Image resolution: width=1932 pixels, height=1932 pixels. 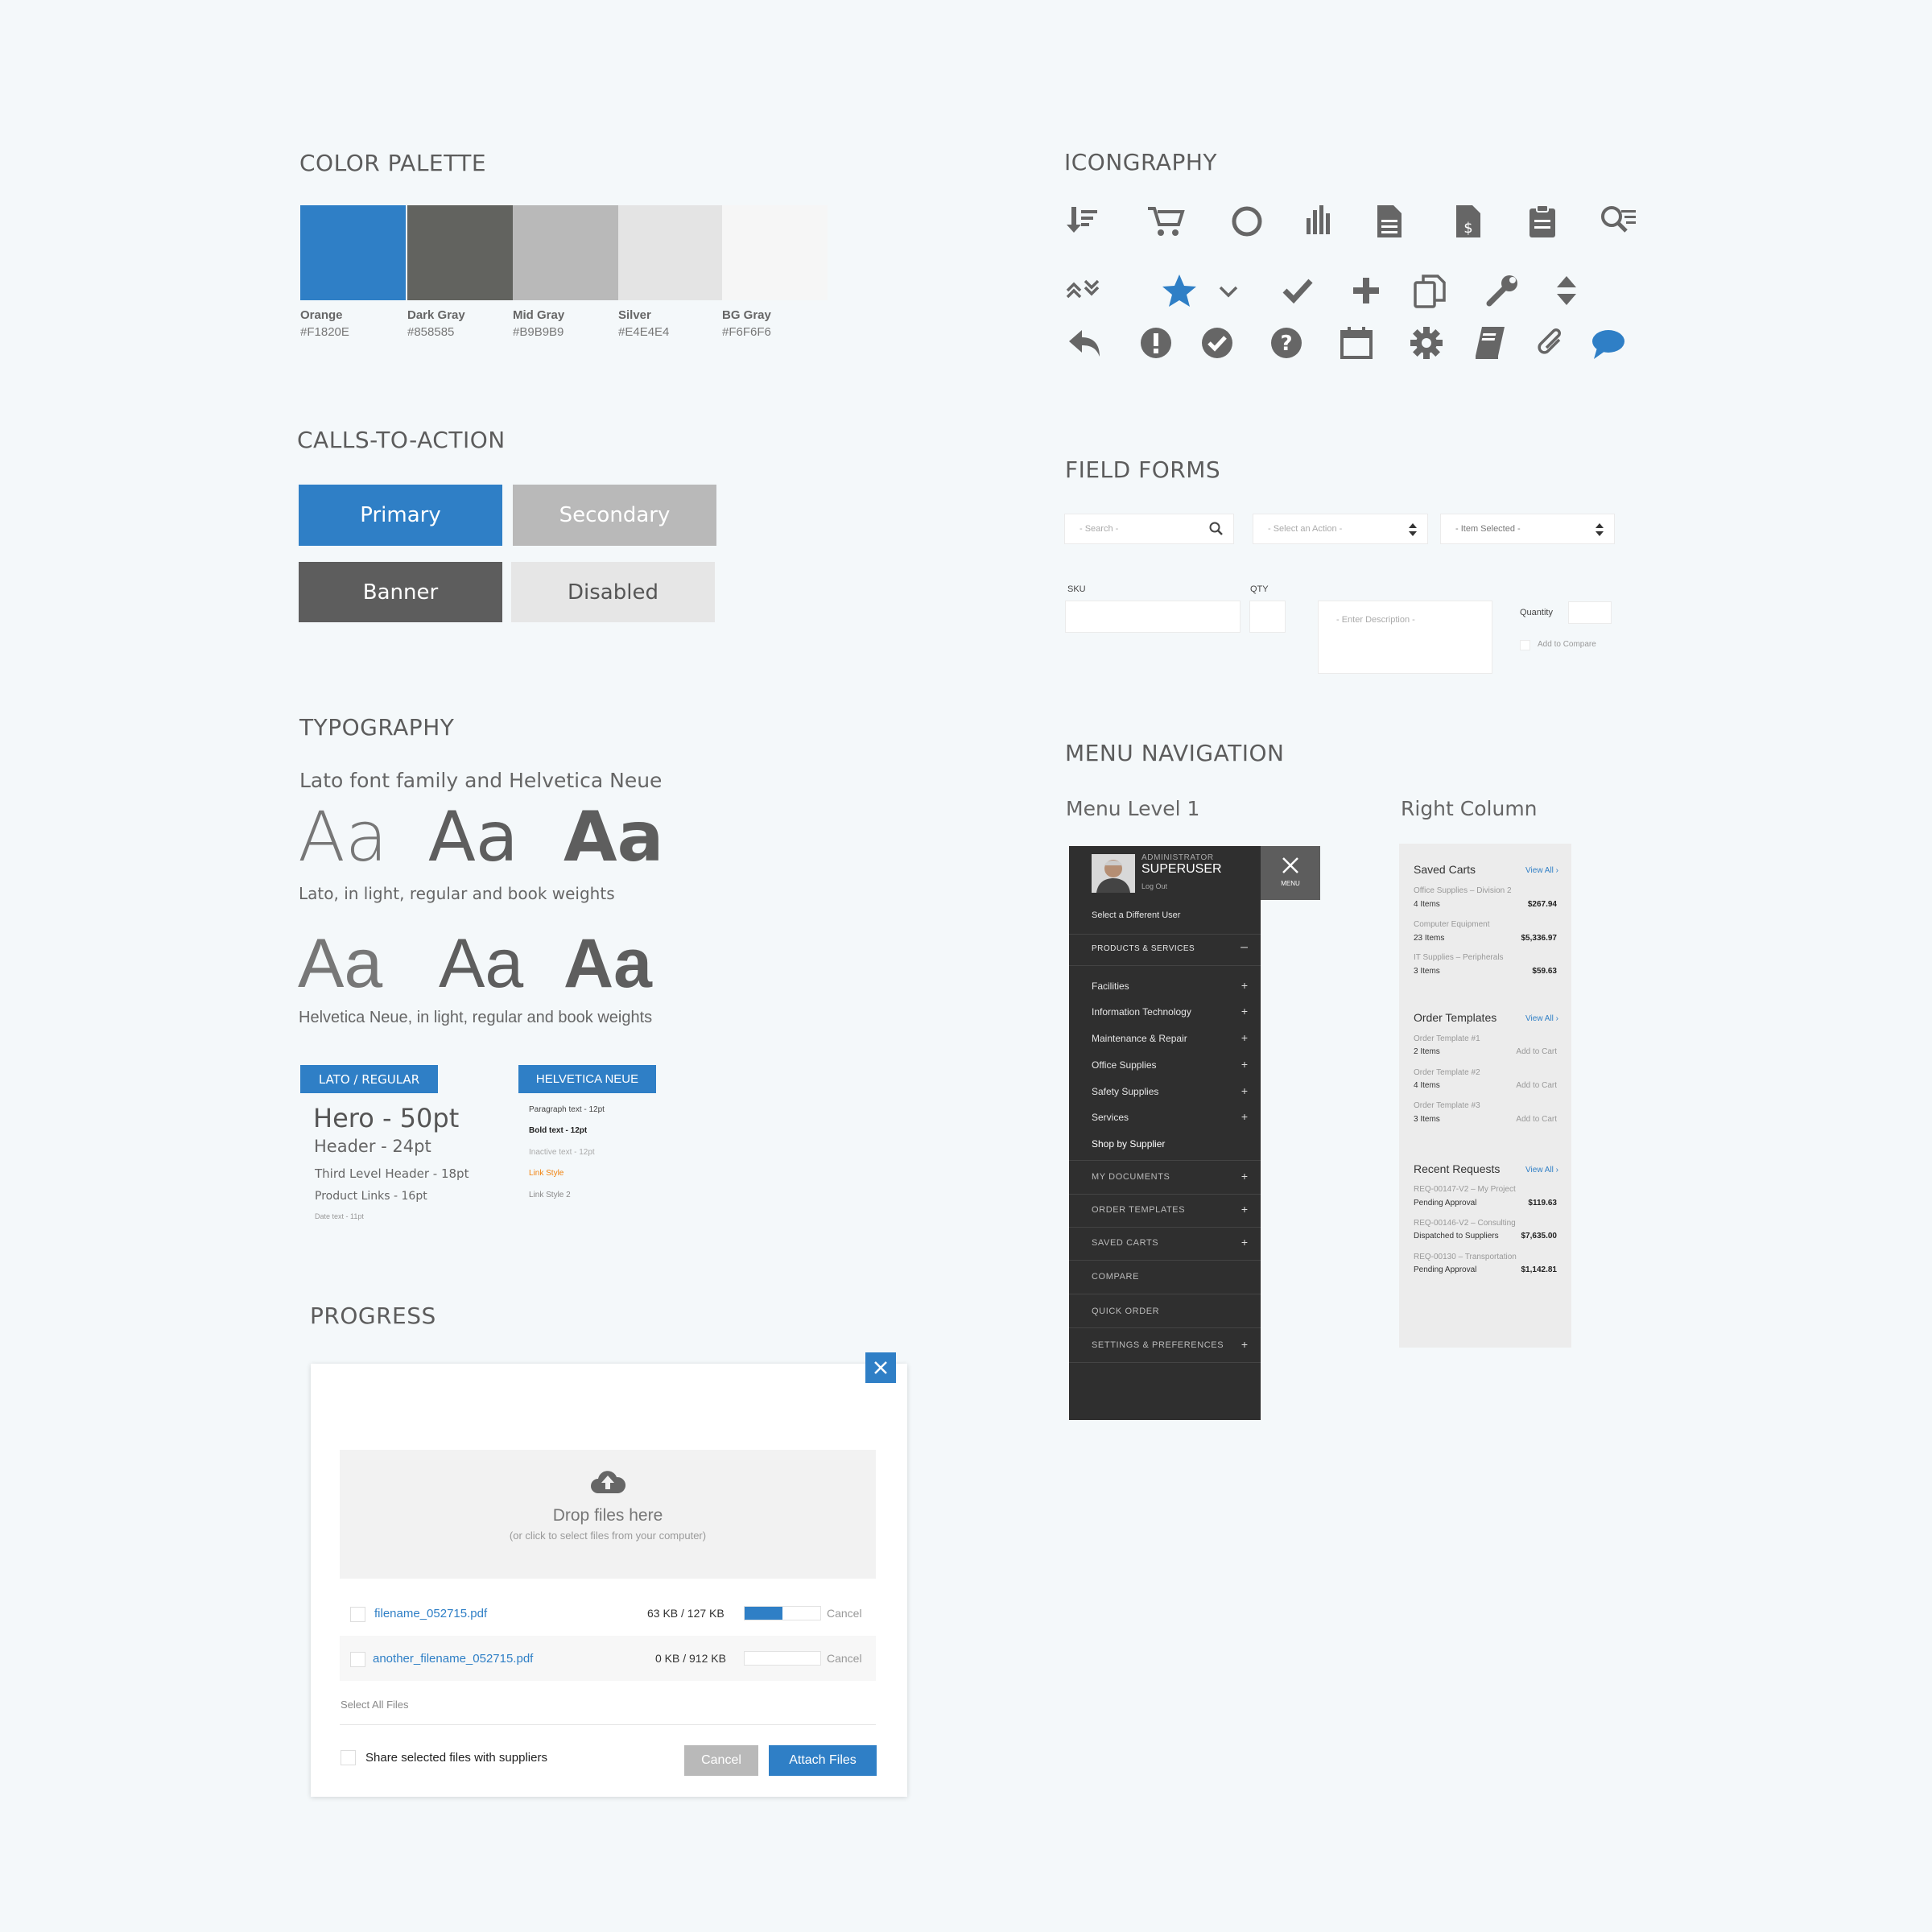 I want to click on request-name: REQ-00147-V2 – My Project, so click(x=1465, y=1189).